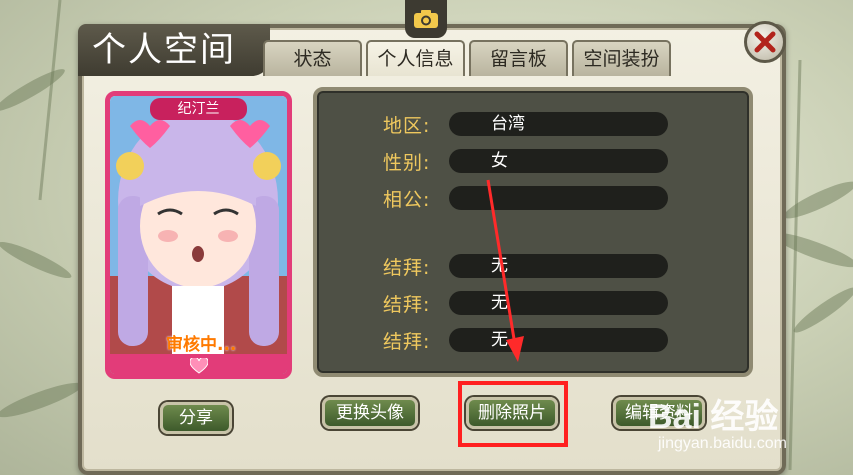 The width and height of the screenshot is (853, 475). Describe the element at coordinates (407, 304) in the screenshot. I see `sworn-label-2: 结拜:` at that location.